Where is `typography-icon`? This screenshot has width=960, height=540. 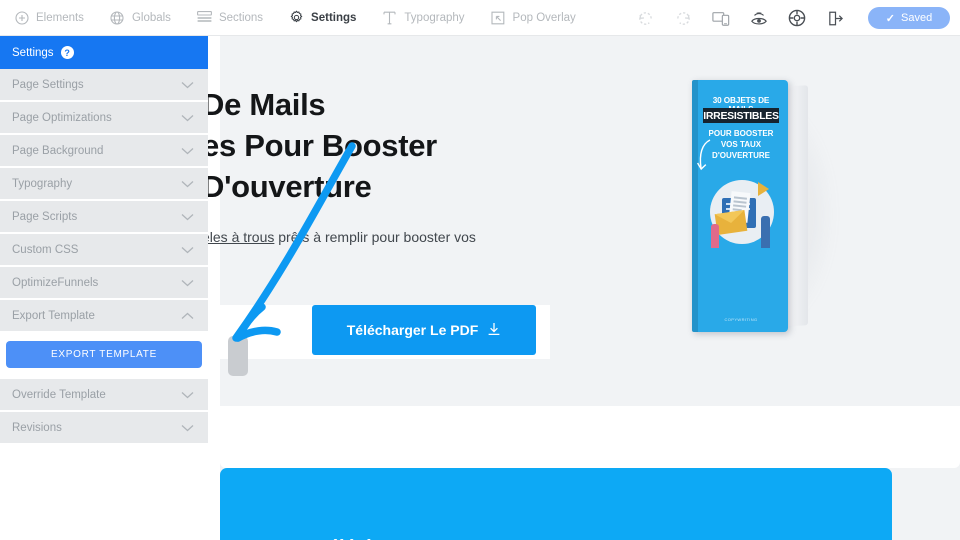 typography-icon is located at coordinates (389, 17).